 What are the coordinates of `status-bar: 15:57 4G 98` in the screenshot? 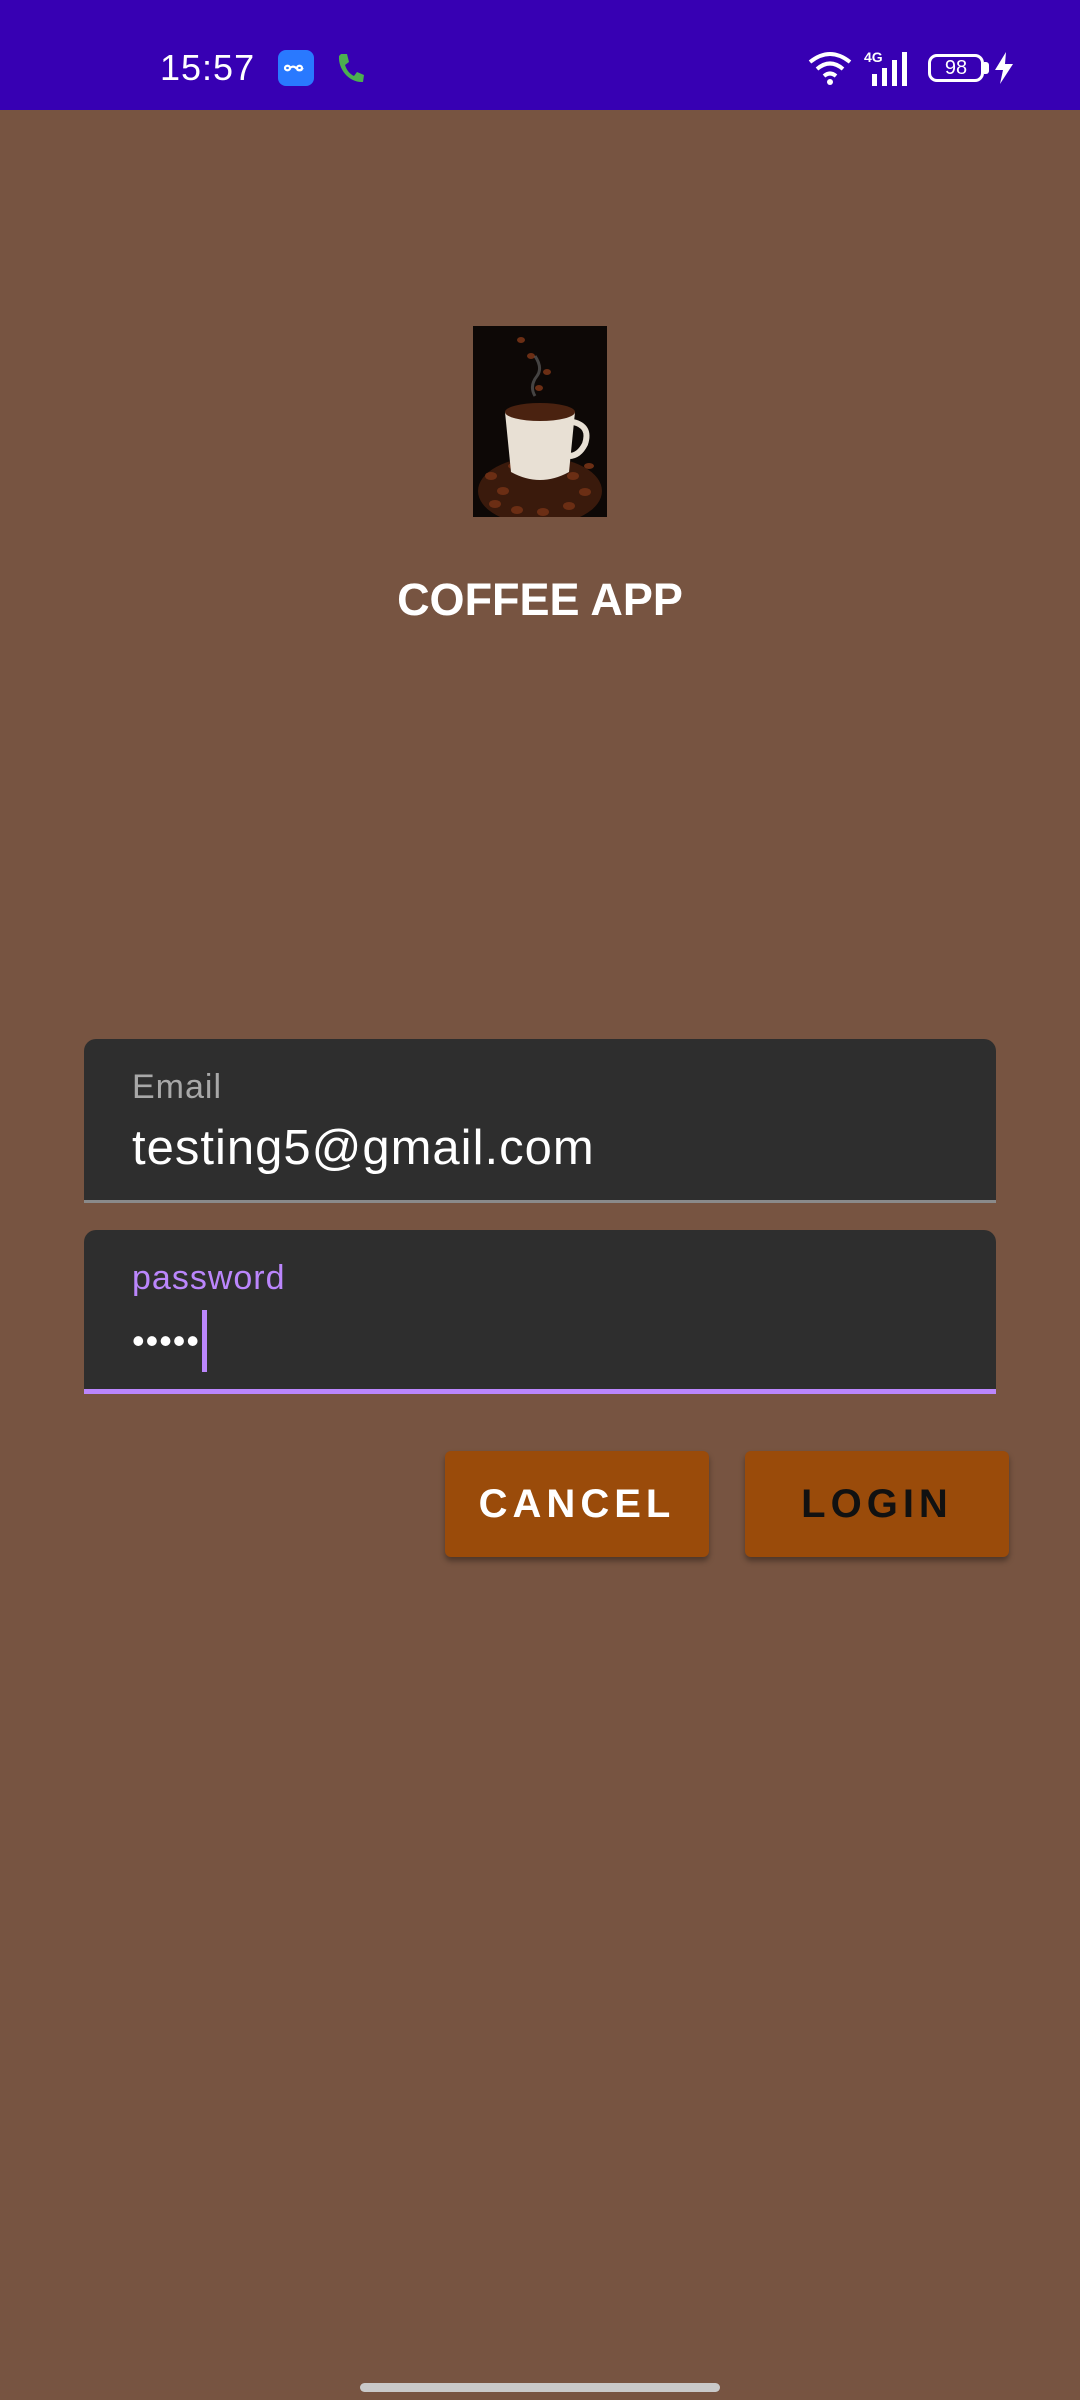 It's located at (540, 55).